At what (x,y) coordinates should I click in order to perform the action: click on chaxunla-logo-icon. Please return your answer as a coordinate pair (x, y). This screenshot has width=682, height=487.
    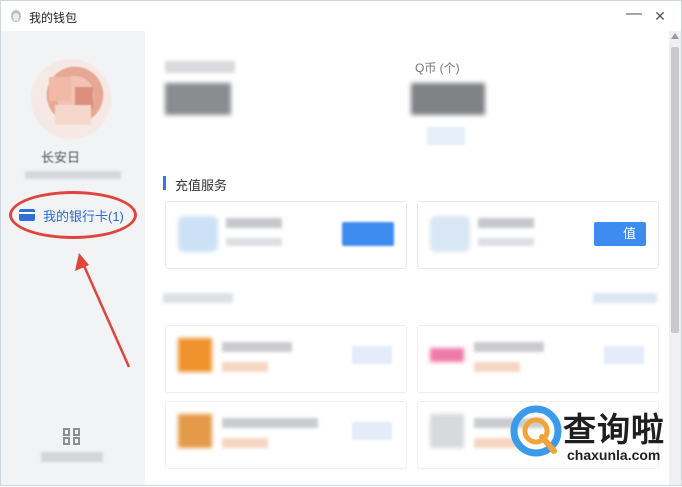
    Looking at the image, I should click on (536, 431).